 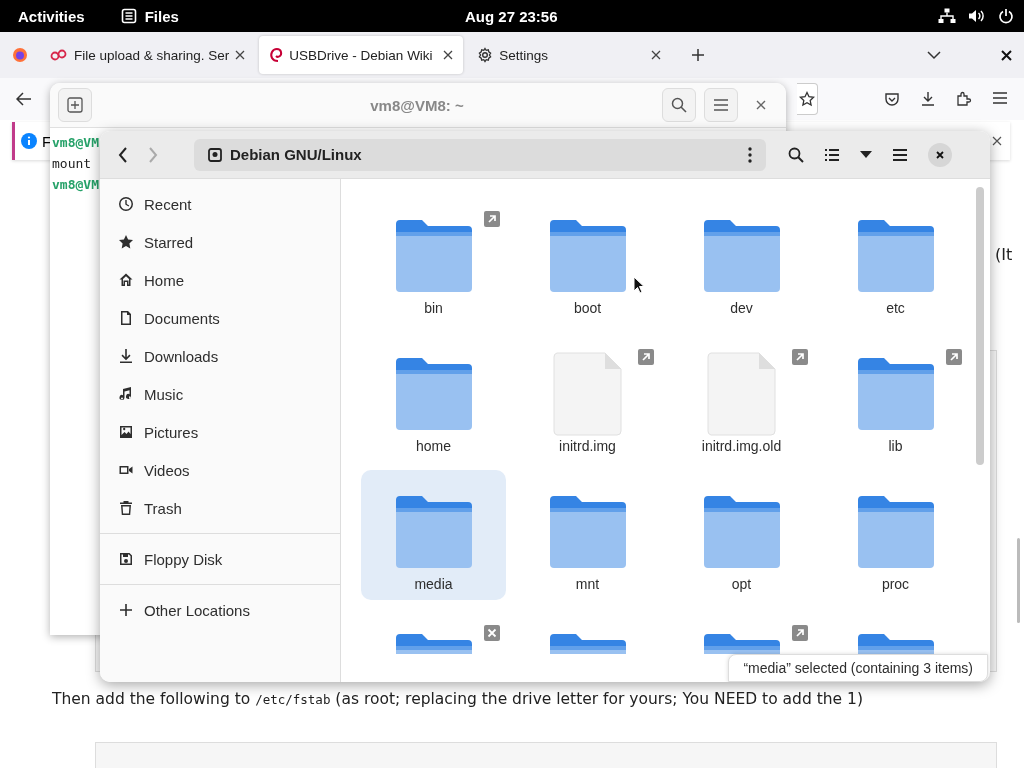 I want to click on music-note-icon, so click(x=126, y=394).